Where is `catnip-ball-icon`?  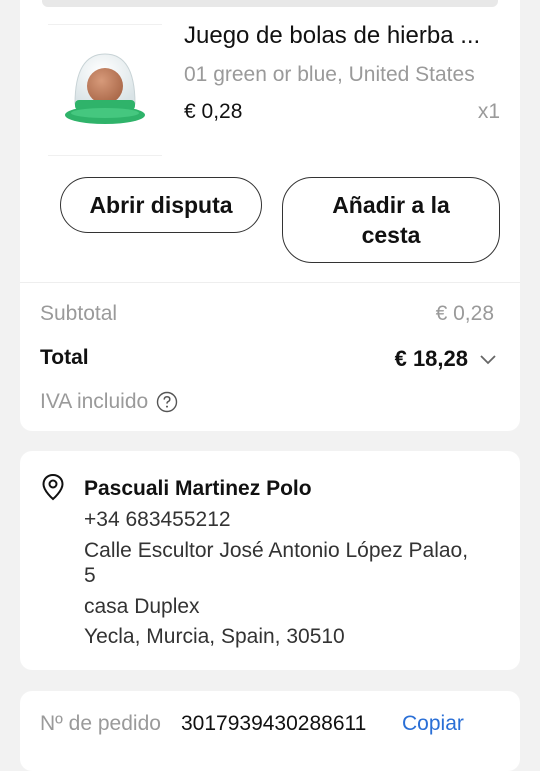 catnip-ball-icon is located at coordinates (105, 88).